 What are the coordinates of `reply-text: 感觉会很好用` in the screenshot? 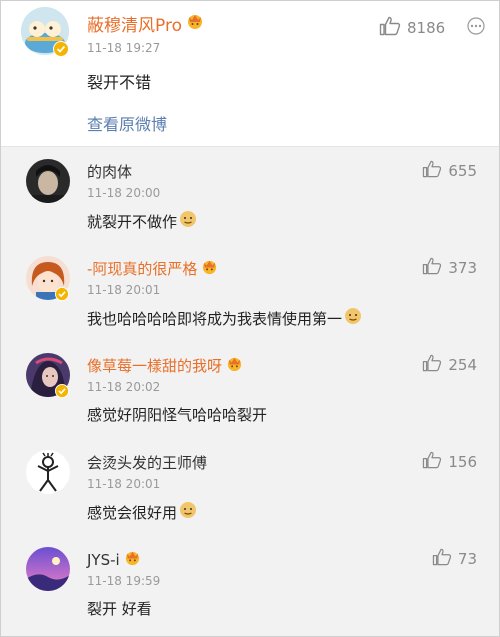 It's located at (132, 512).